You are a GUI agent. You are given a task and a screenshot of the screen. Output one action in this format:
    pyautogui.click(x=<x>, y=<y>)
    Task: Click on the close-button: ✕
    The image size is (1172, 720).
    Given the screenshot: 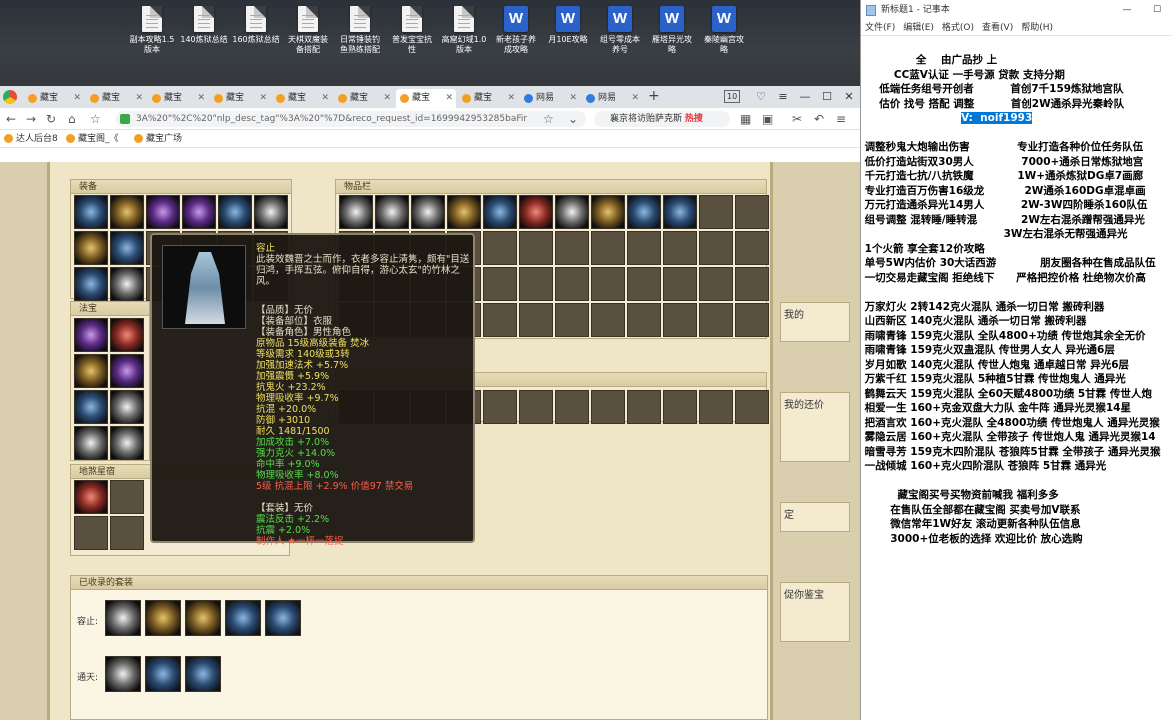 What is the action you would take?
    pyautogui.click(x=849, y=97)
    